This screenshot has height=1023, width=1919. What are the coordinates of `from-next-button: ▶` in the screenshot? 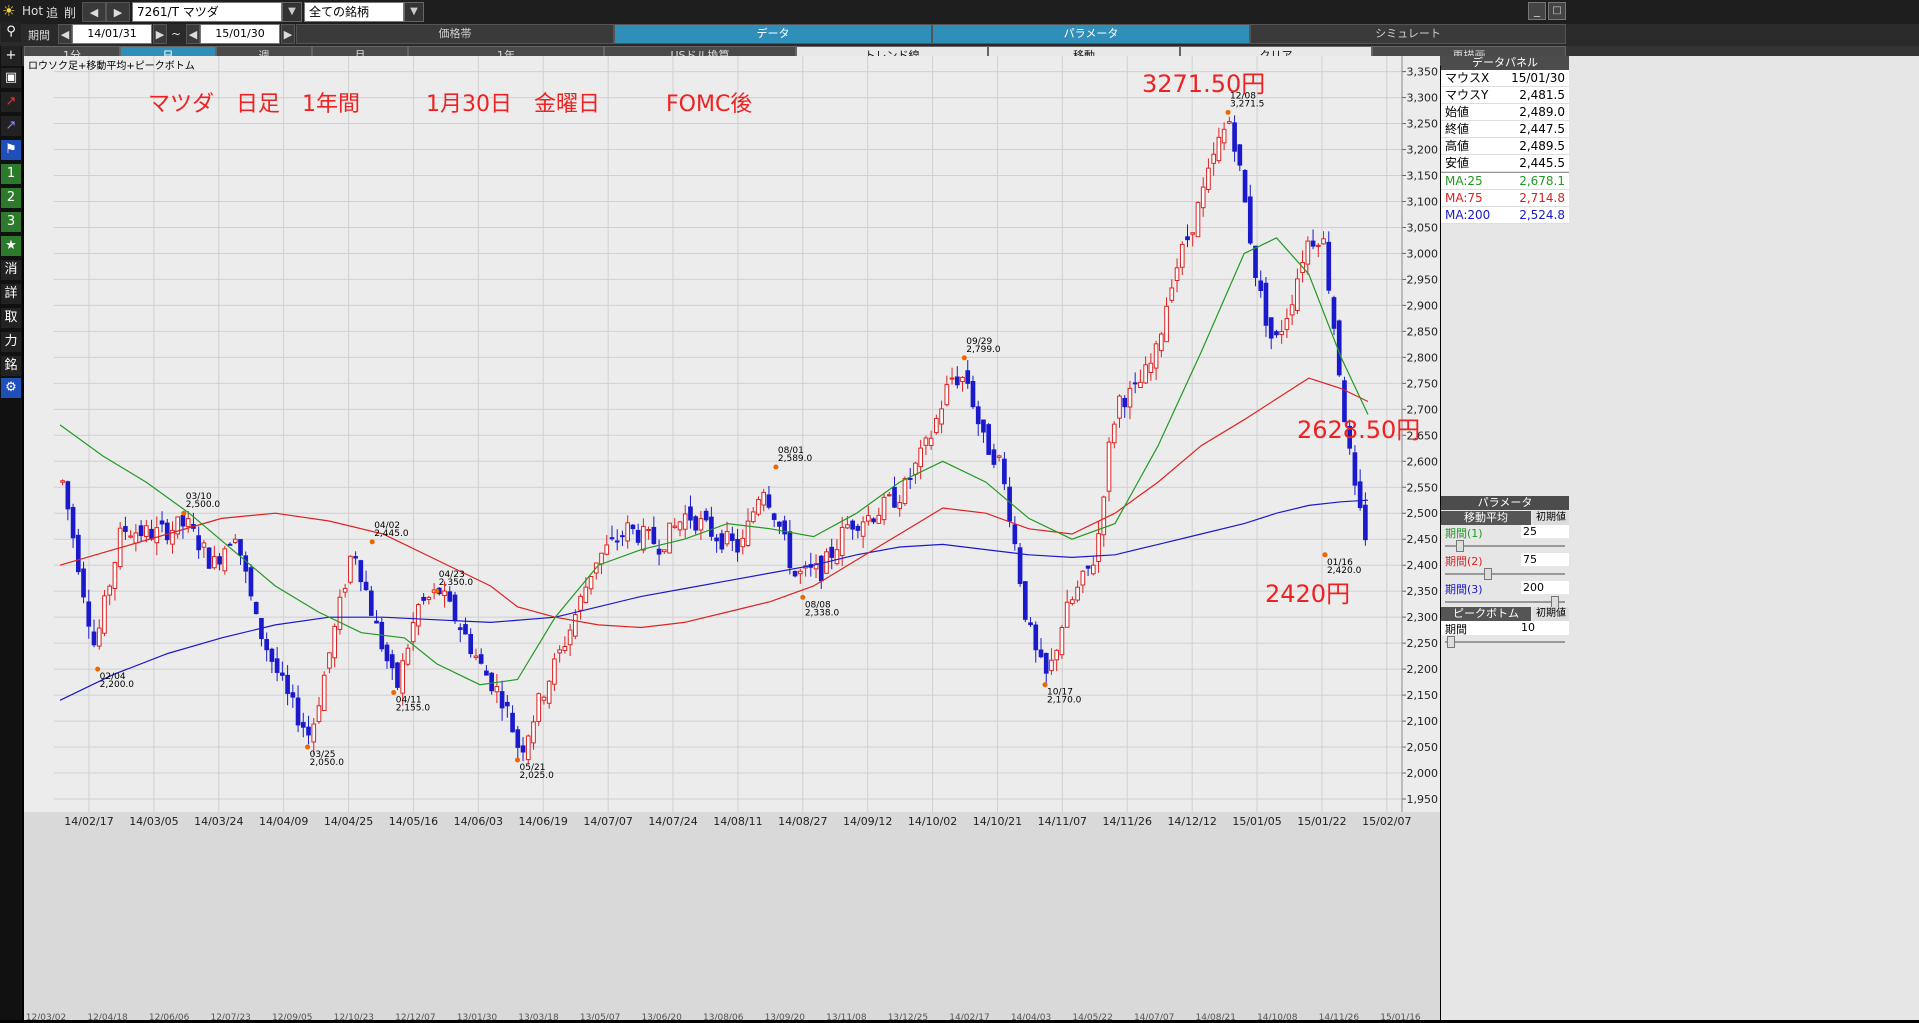 It's located at (160, 34).